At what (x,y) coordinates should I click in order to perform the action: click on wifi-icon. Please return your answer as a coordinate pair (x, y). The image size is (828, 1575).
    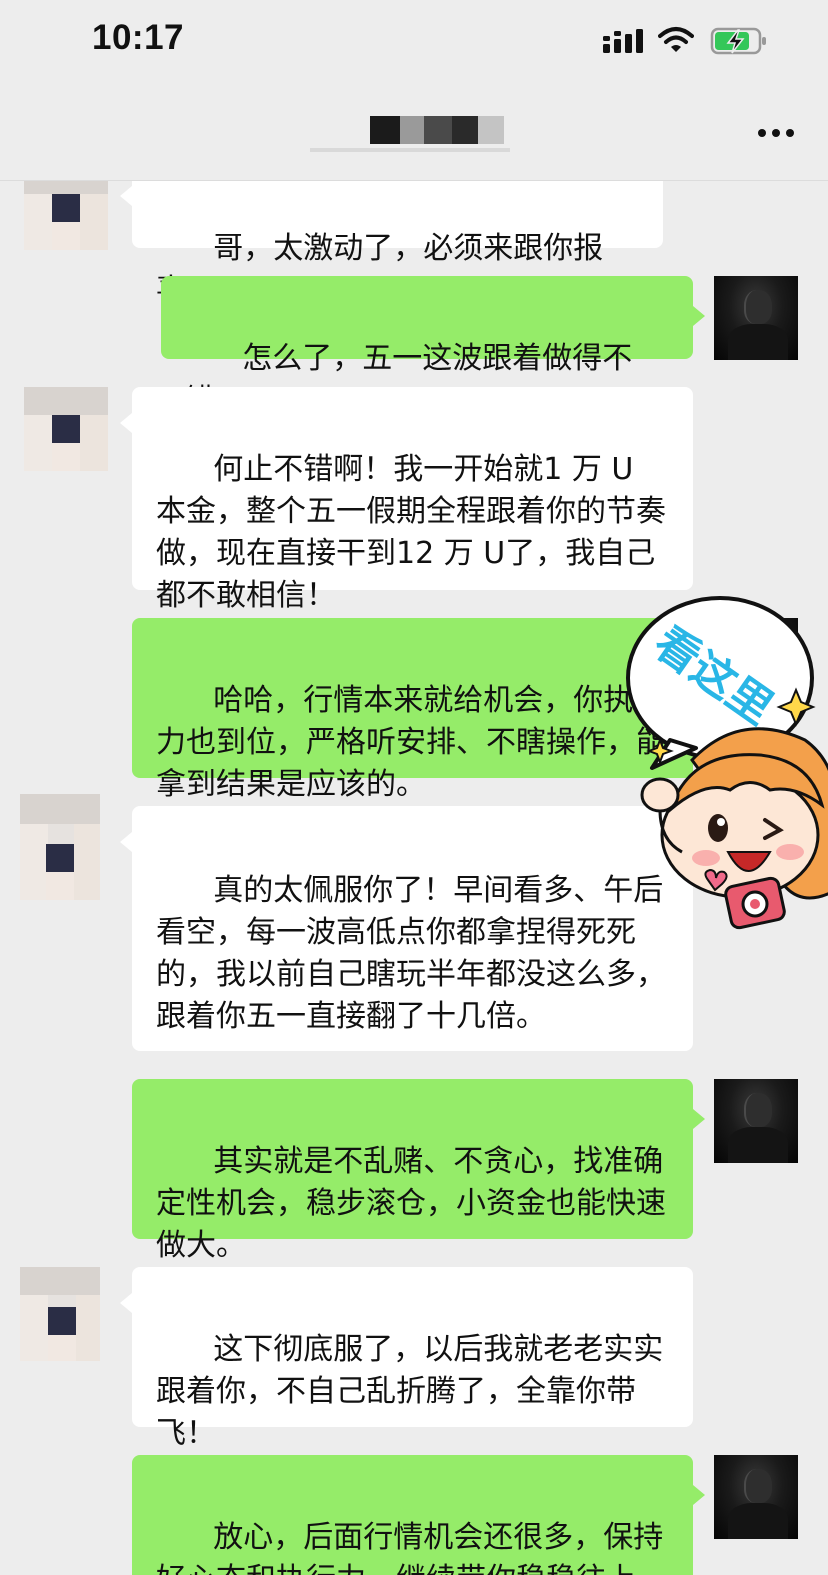
    Looking at the image, I should click on (676, 39).